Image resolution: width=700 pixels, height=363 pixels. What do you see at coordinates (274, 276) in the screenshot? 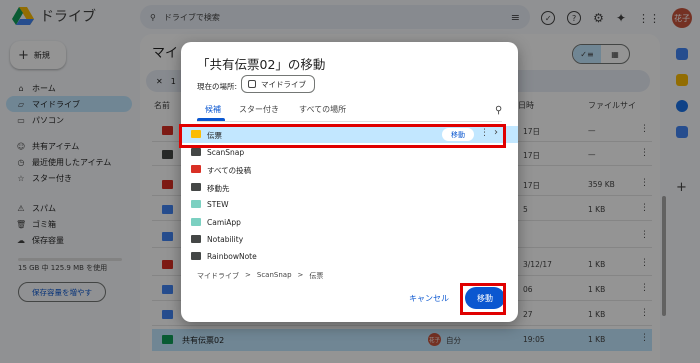
I see `breadcrumb-item: ScanSnap` at bounding box center [274, 276].